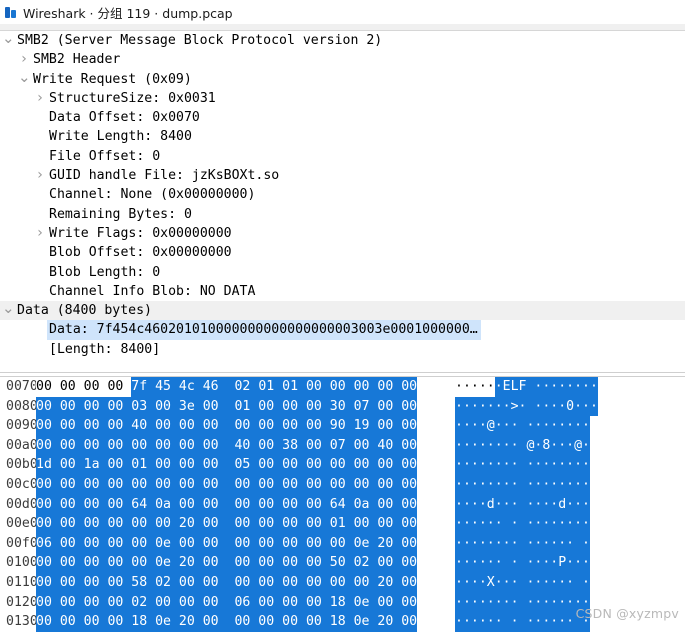 This screenshot has width=685, height=632. I want to click on ascii-selected: ······ · ······ ·, so click(522, 622).